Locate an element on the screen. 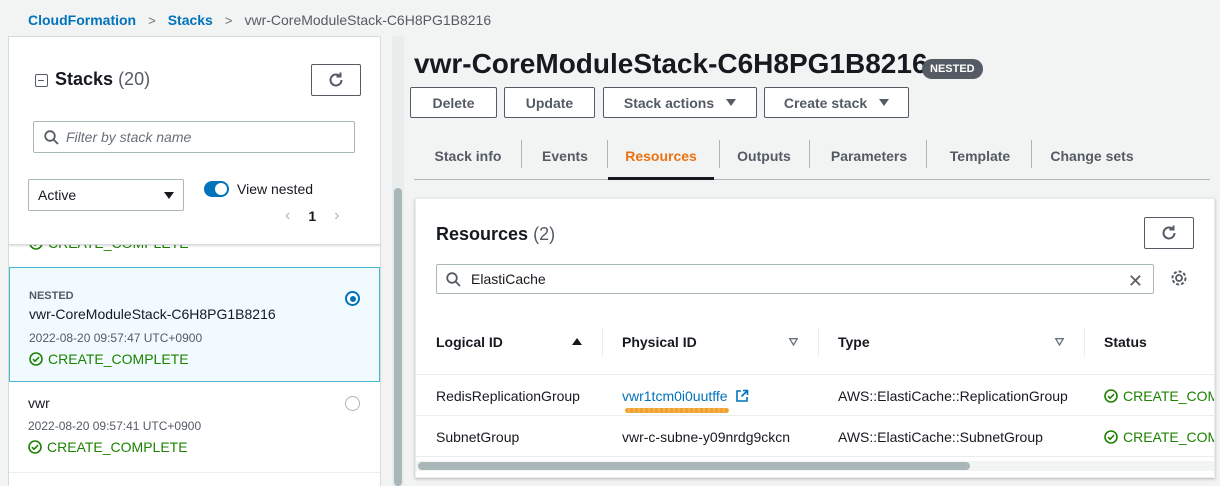 This screenshot has width=1220, height=486. stack-actions-button: Stack actions is located at coordinates (680, 102).